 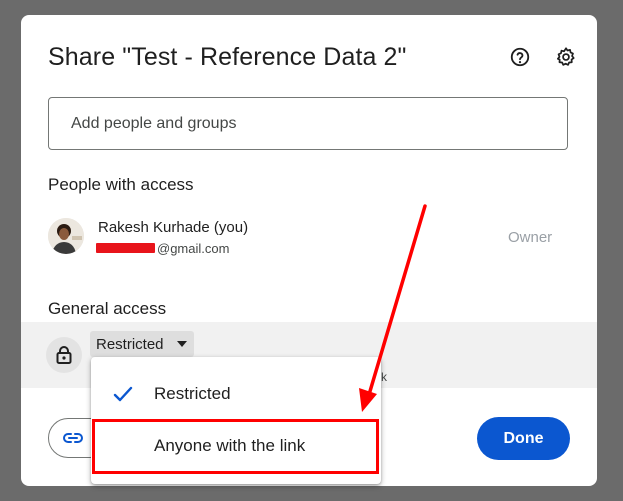 I want to click on user-photo-icon, so click(x=66, y=236).